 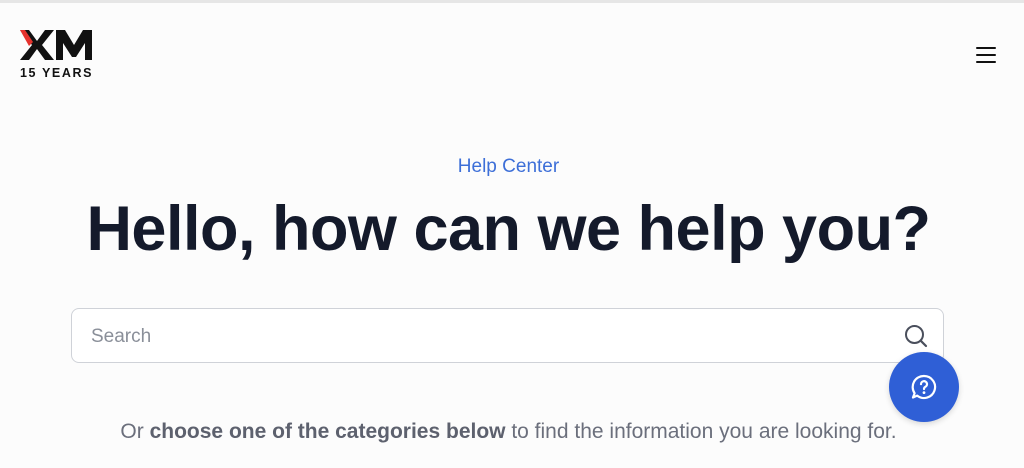 What do you see at coordinates (508, 229) in the screenshot?
I see `page-title: Hello, how can we help you?` at bounding box center [508, 229].